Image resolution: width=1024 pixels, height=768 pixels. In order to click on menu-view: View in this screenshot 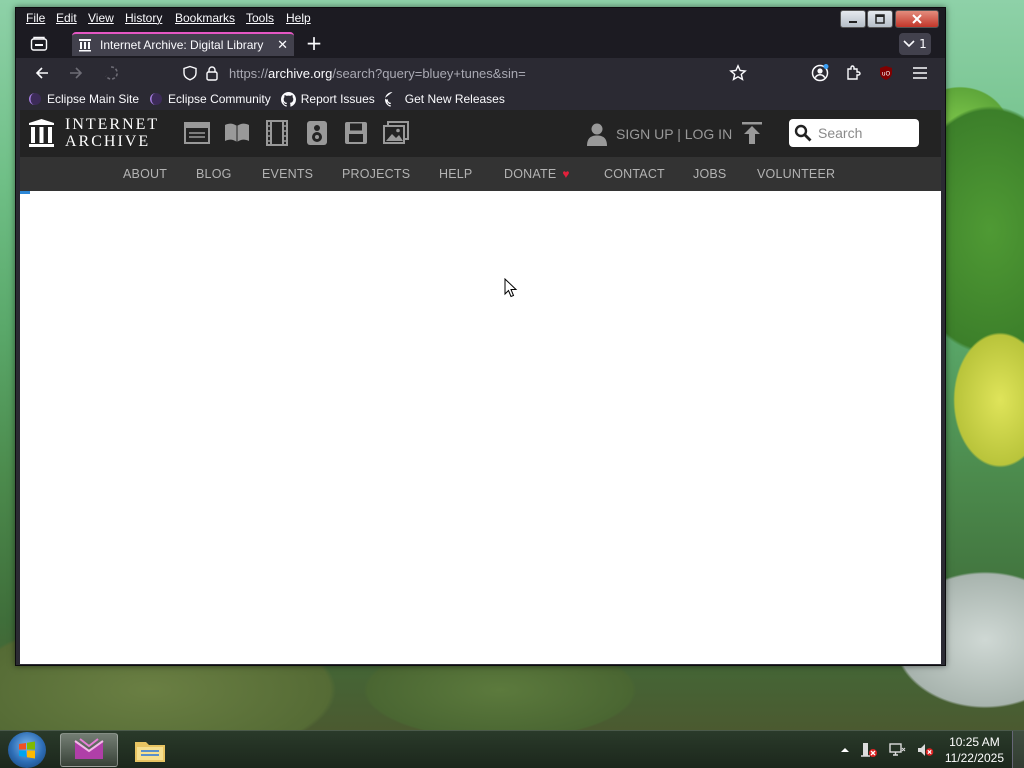, I will do `click(101, 18)`.